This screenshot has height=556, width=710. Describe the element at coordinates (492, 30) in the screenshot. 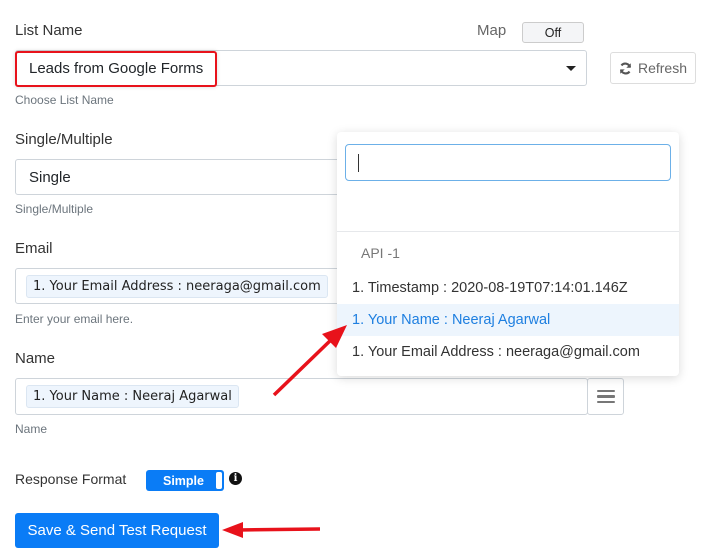

I see `map-label: Map` at that location.